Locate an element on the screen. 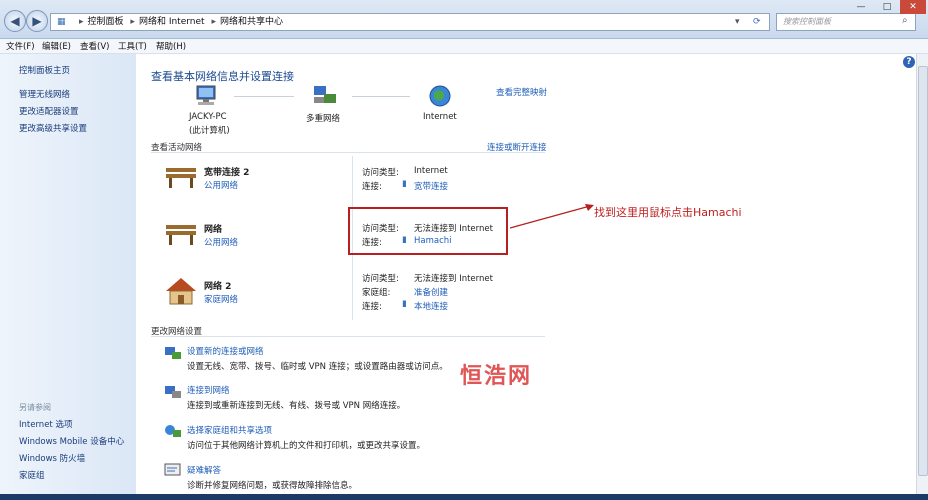  breadcrumb-control-panel: 控制面板 is located at coordinates (106, 22).